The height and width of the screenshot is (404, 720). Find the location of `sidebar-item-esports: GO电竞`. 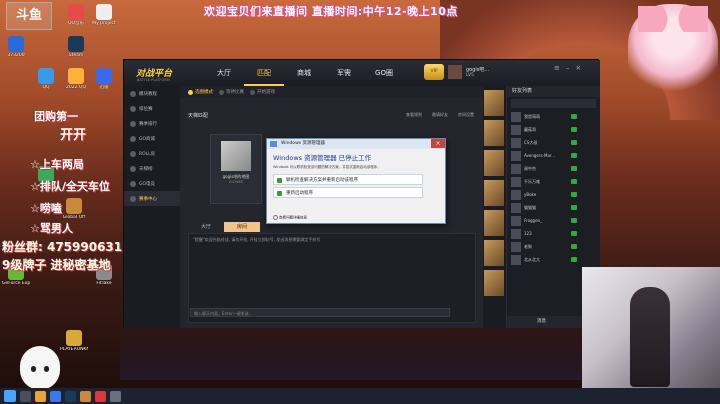

sidebar-item-esports: GO电竞 is located at coordinates (152, 183).